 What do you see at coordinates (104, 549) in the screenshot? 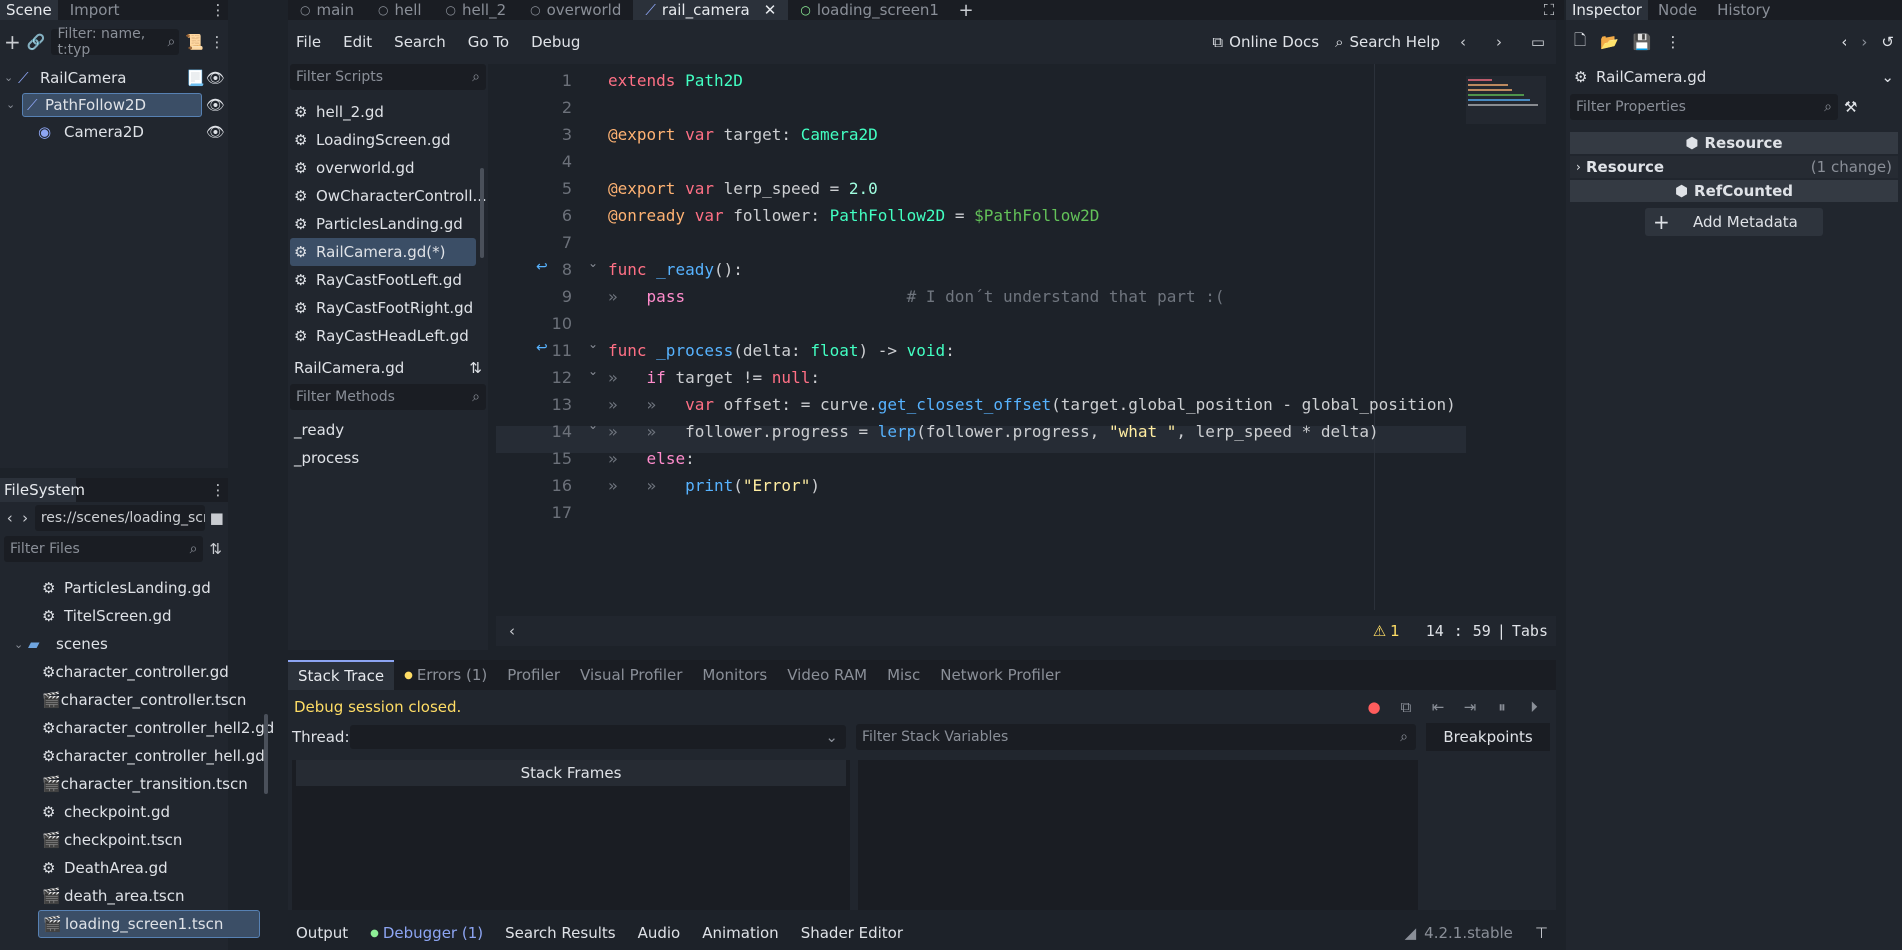
I see `filesystem-filter-input: Filter Files ⌕` at bounding box center [104, 549].